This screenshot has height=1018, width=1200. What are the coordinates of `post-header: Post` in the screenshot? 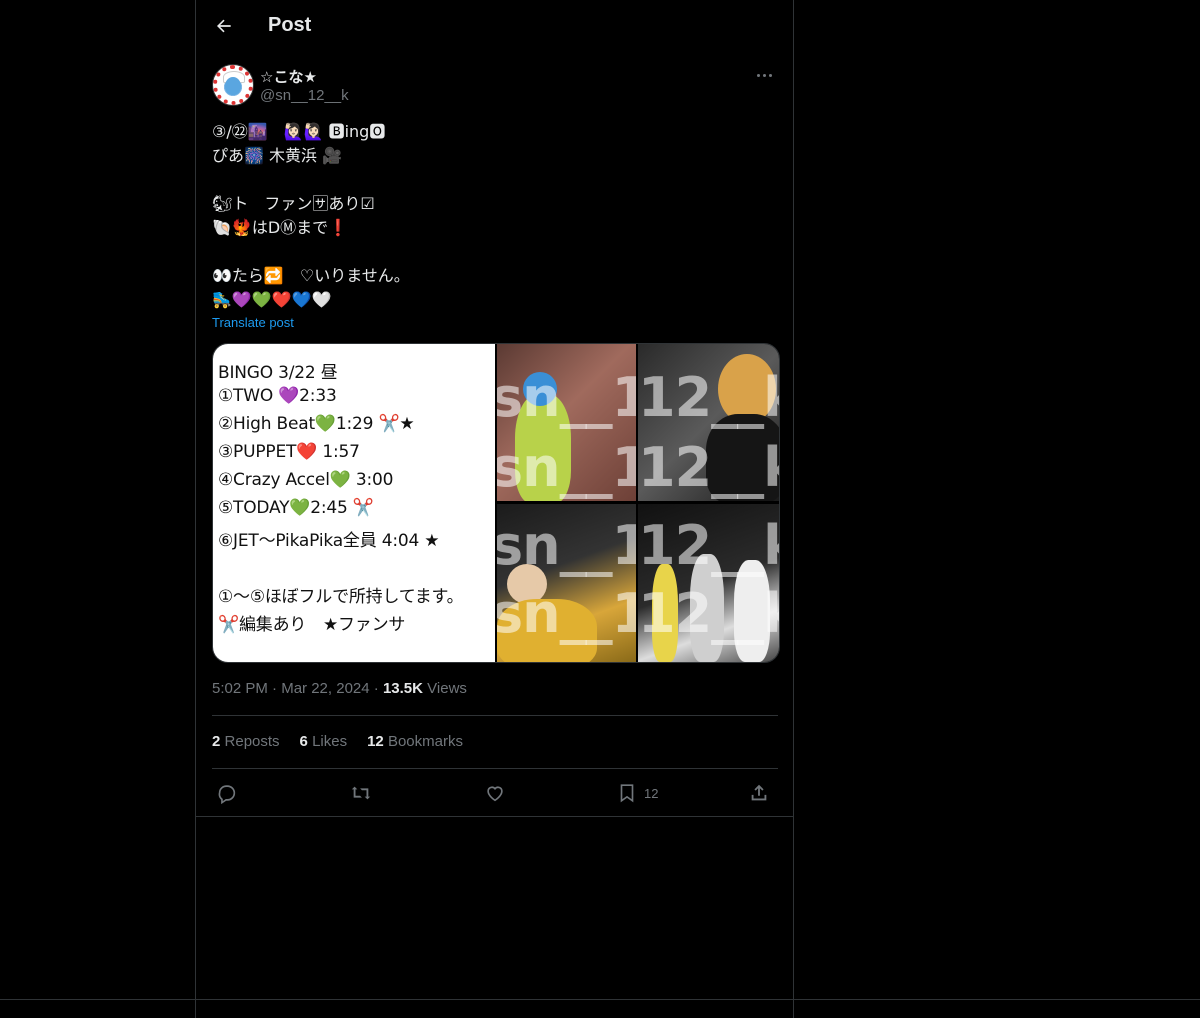 It's located at (494, 27).